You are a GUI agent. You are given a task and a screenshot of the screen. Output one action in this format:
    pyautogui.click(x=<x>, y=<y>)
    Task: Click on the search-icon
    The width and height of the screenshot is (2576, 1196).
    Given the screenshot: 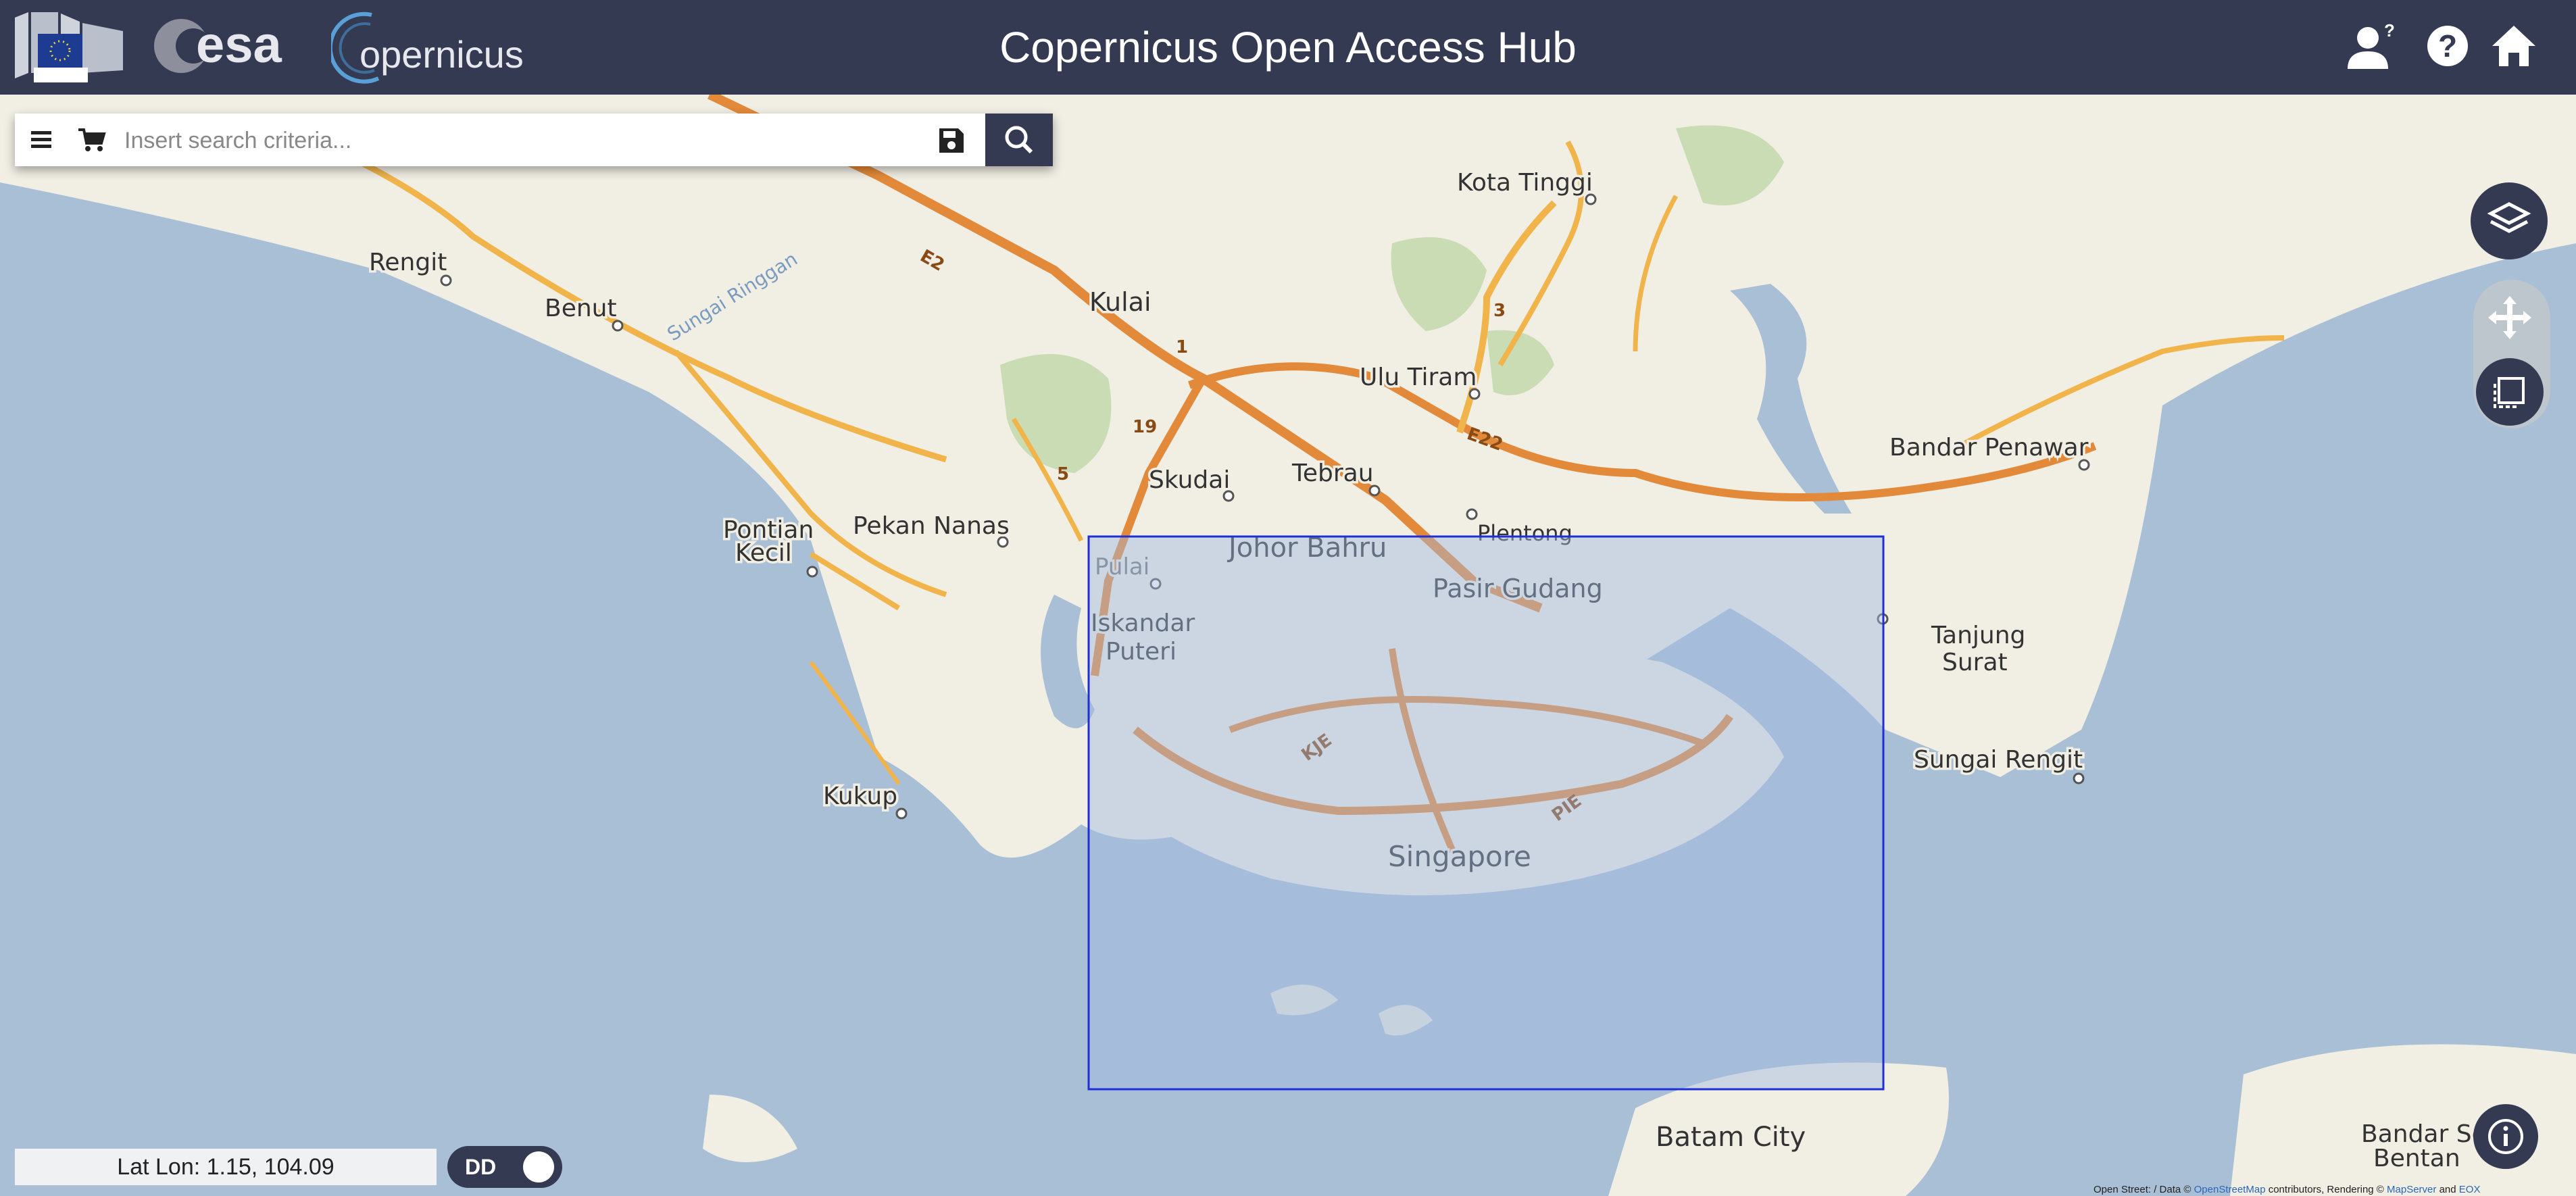 What is the action you would take?
    pyautogui.click(x=1019, y=140)
    